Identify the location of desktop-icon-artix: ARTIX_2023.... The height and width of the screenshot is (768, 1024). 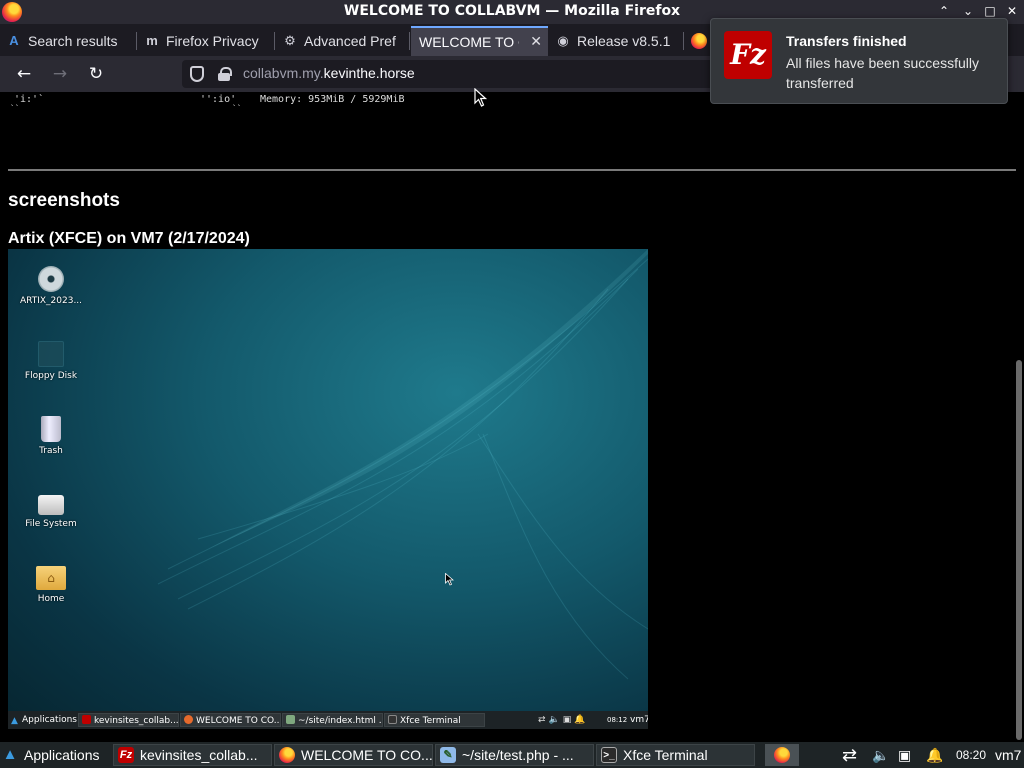
(51, 286).